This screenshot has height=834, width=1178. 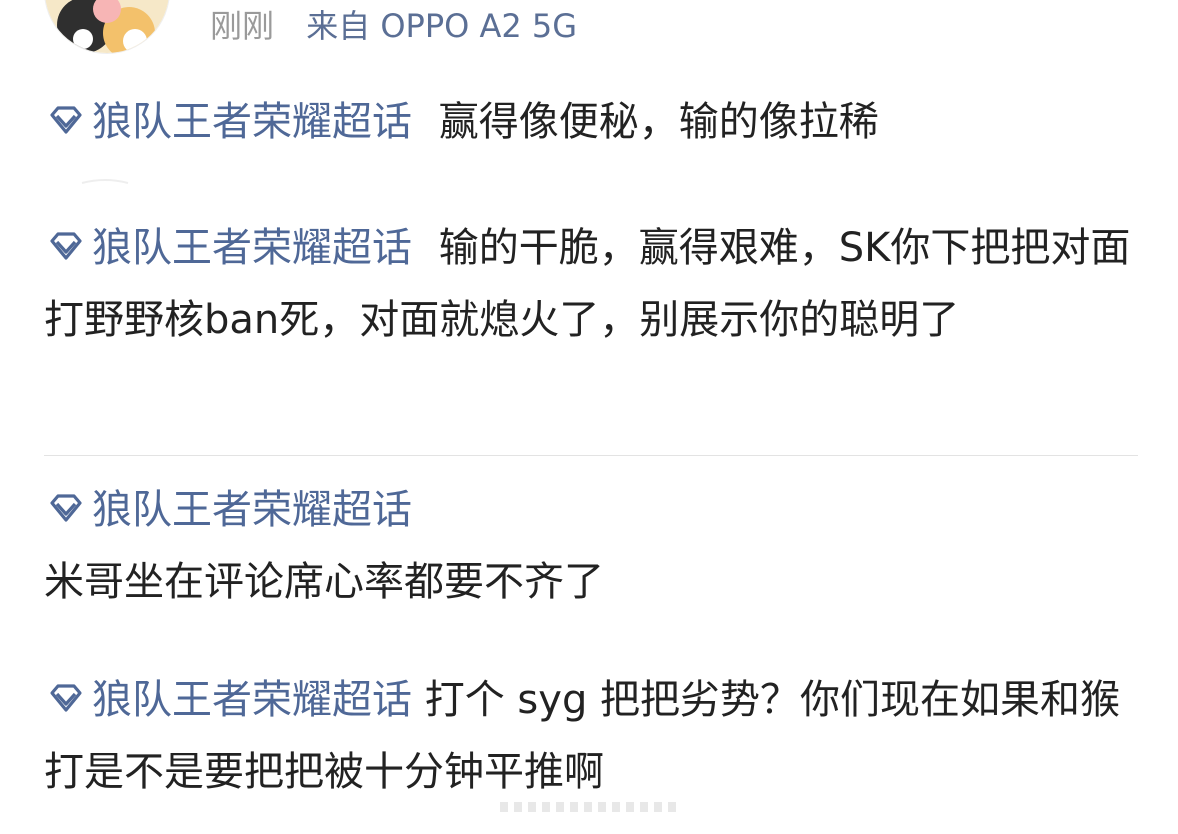 I want to click on comment-item: 狼队王者荣耀超话 赢得像便秘，输的像拉稀, so click(x=594, y=122).